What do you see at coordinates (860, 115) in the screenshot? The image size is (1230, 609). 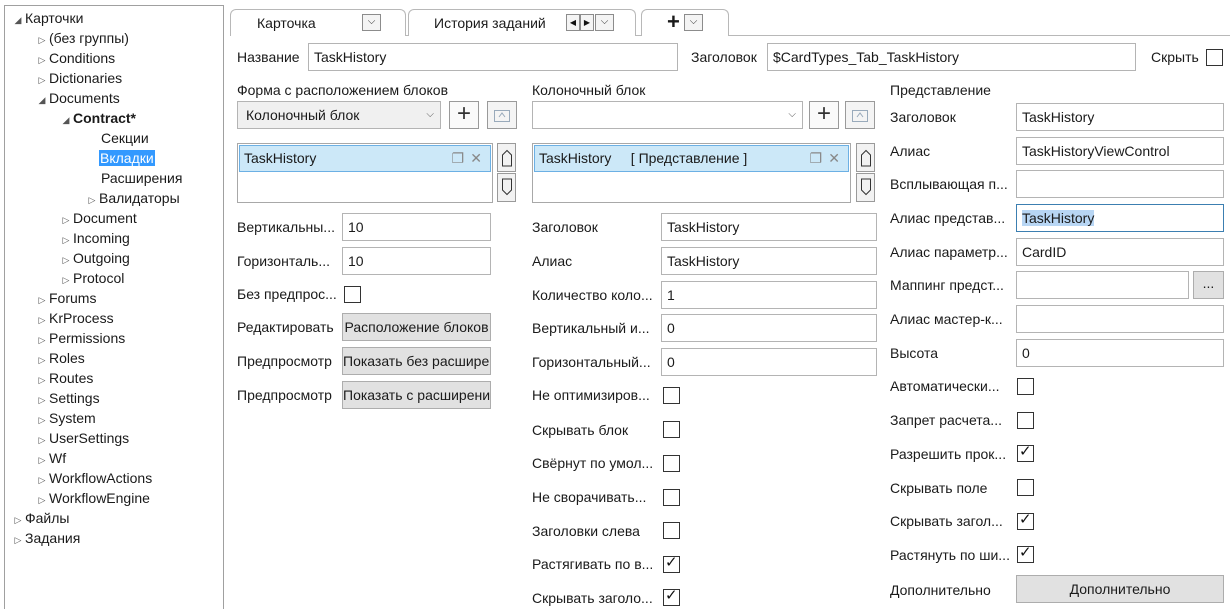 I see `move-view-button` at bounding box center [860, 115].